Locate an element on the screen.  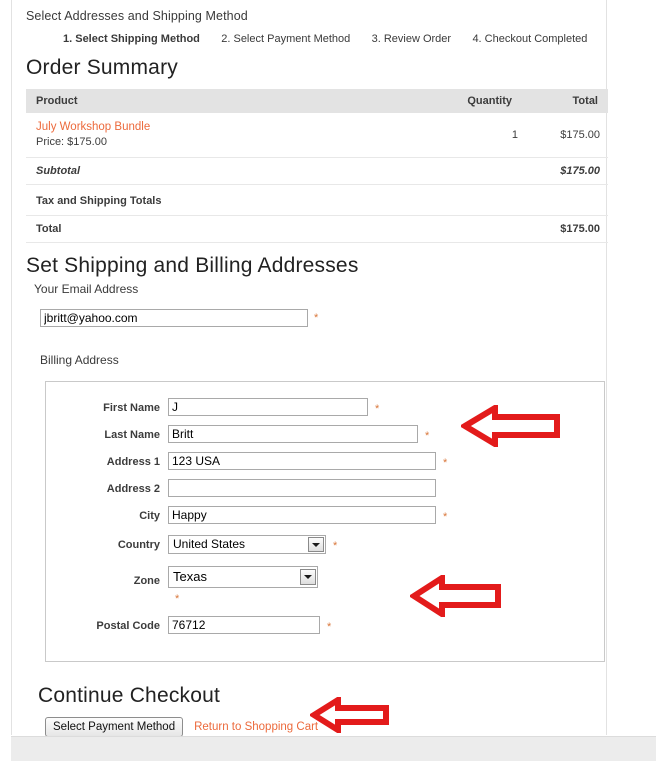
form-row-address-2: Address 2 is located at coordinates (325, 489).